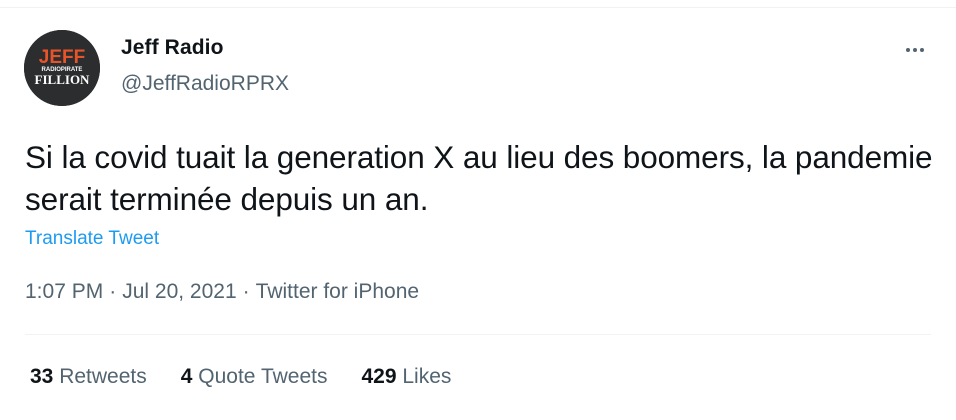  What do you see at coordinates (172, 48) in the screenshot?
I see `display-name: Jeff Radio` at bounding box center [172, 48].